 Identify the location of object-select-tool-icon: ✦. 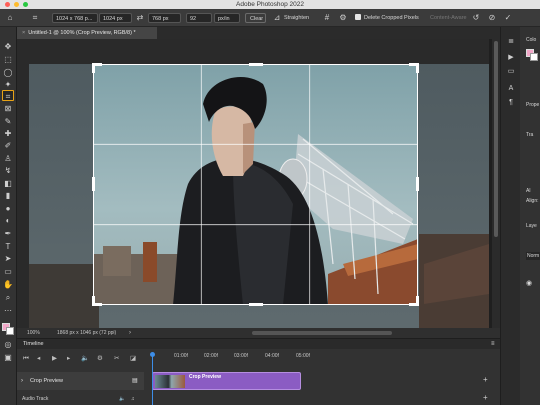
(8, 84).